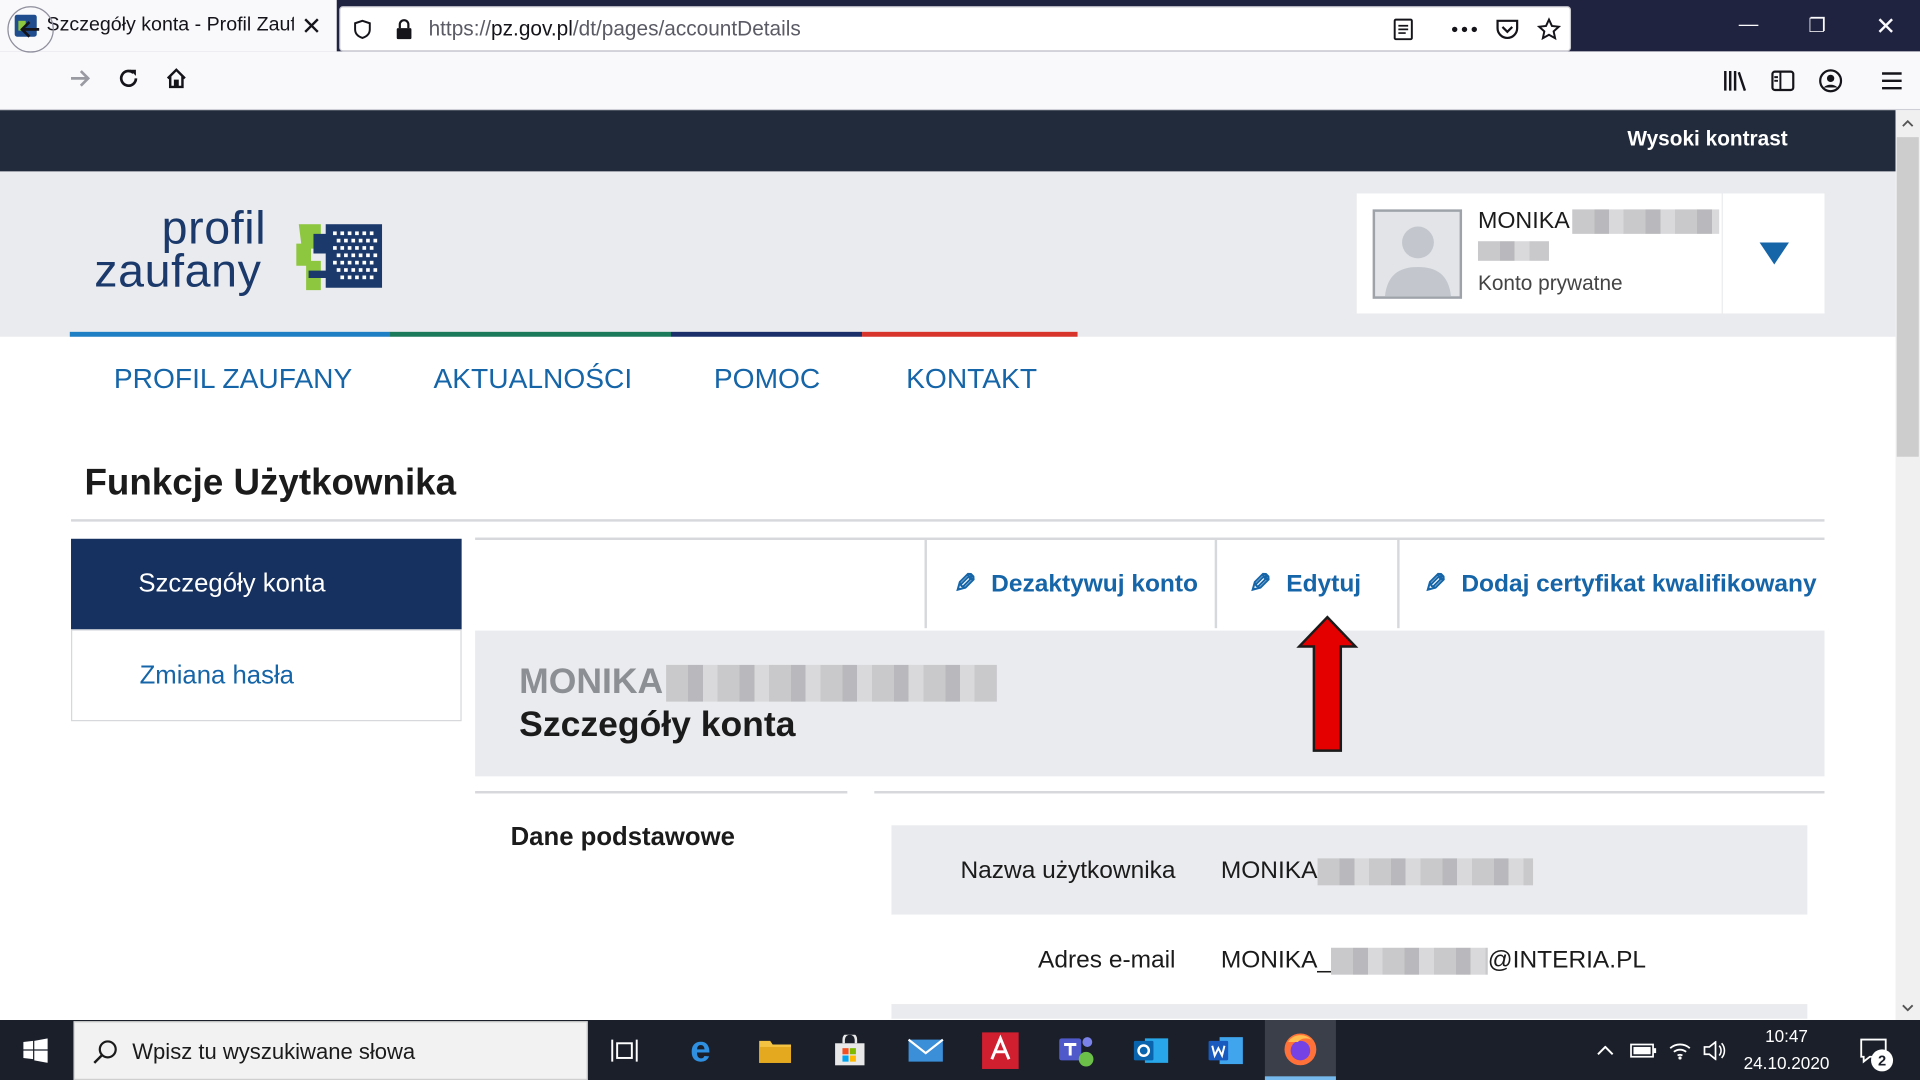 This screenshot has width=1920, height=1080. Describe the element at coordinates (274, 1052) in the screenshot. I see `search-placeholder: Wpisz tu wyszukiwane słowa` at that location.